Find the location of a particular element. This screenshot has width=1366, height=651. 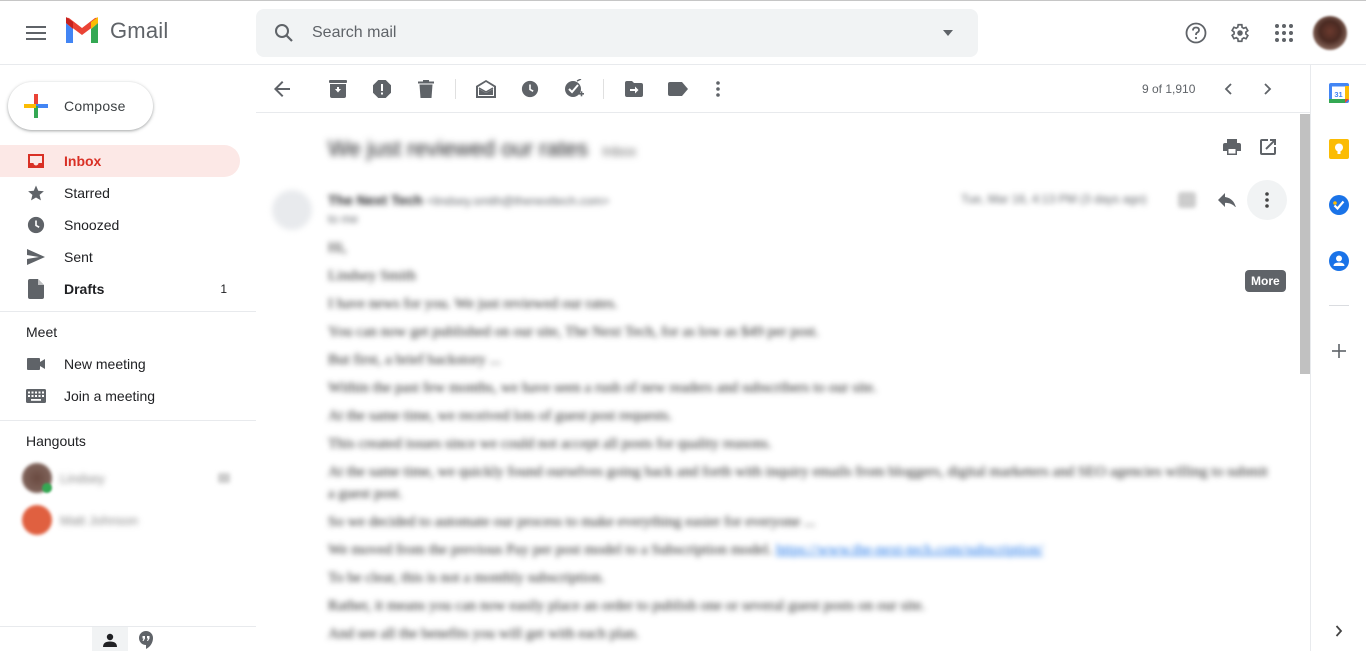

back-button is located at coordinates (282, 89).